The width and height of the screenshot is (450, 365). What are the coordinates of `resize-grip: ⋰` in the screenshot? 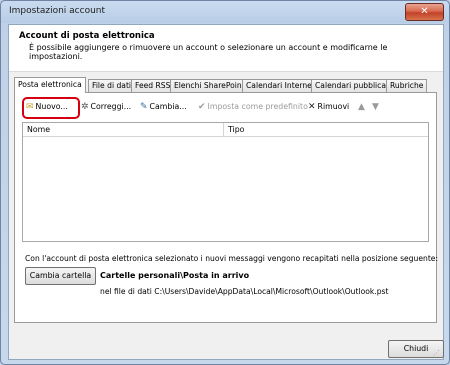 It's located at (437, 353).